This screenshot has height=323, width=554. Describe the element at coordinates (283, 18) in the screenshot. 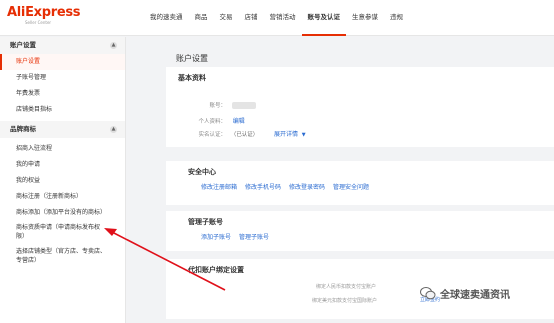

I see `nav-marketing: 营销活动` at that location.